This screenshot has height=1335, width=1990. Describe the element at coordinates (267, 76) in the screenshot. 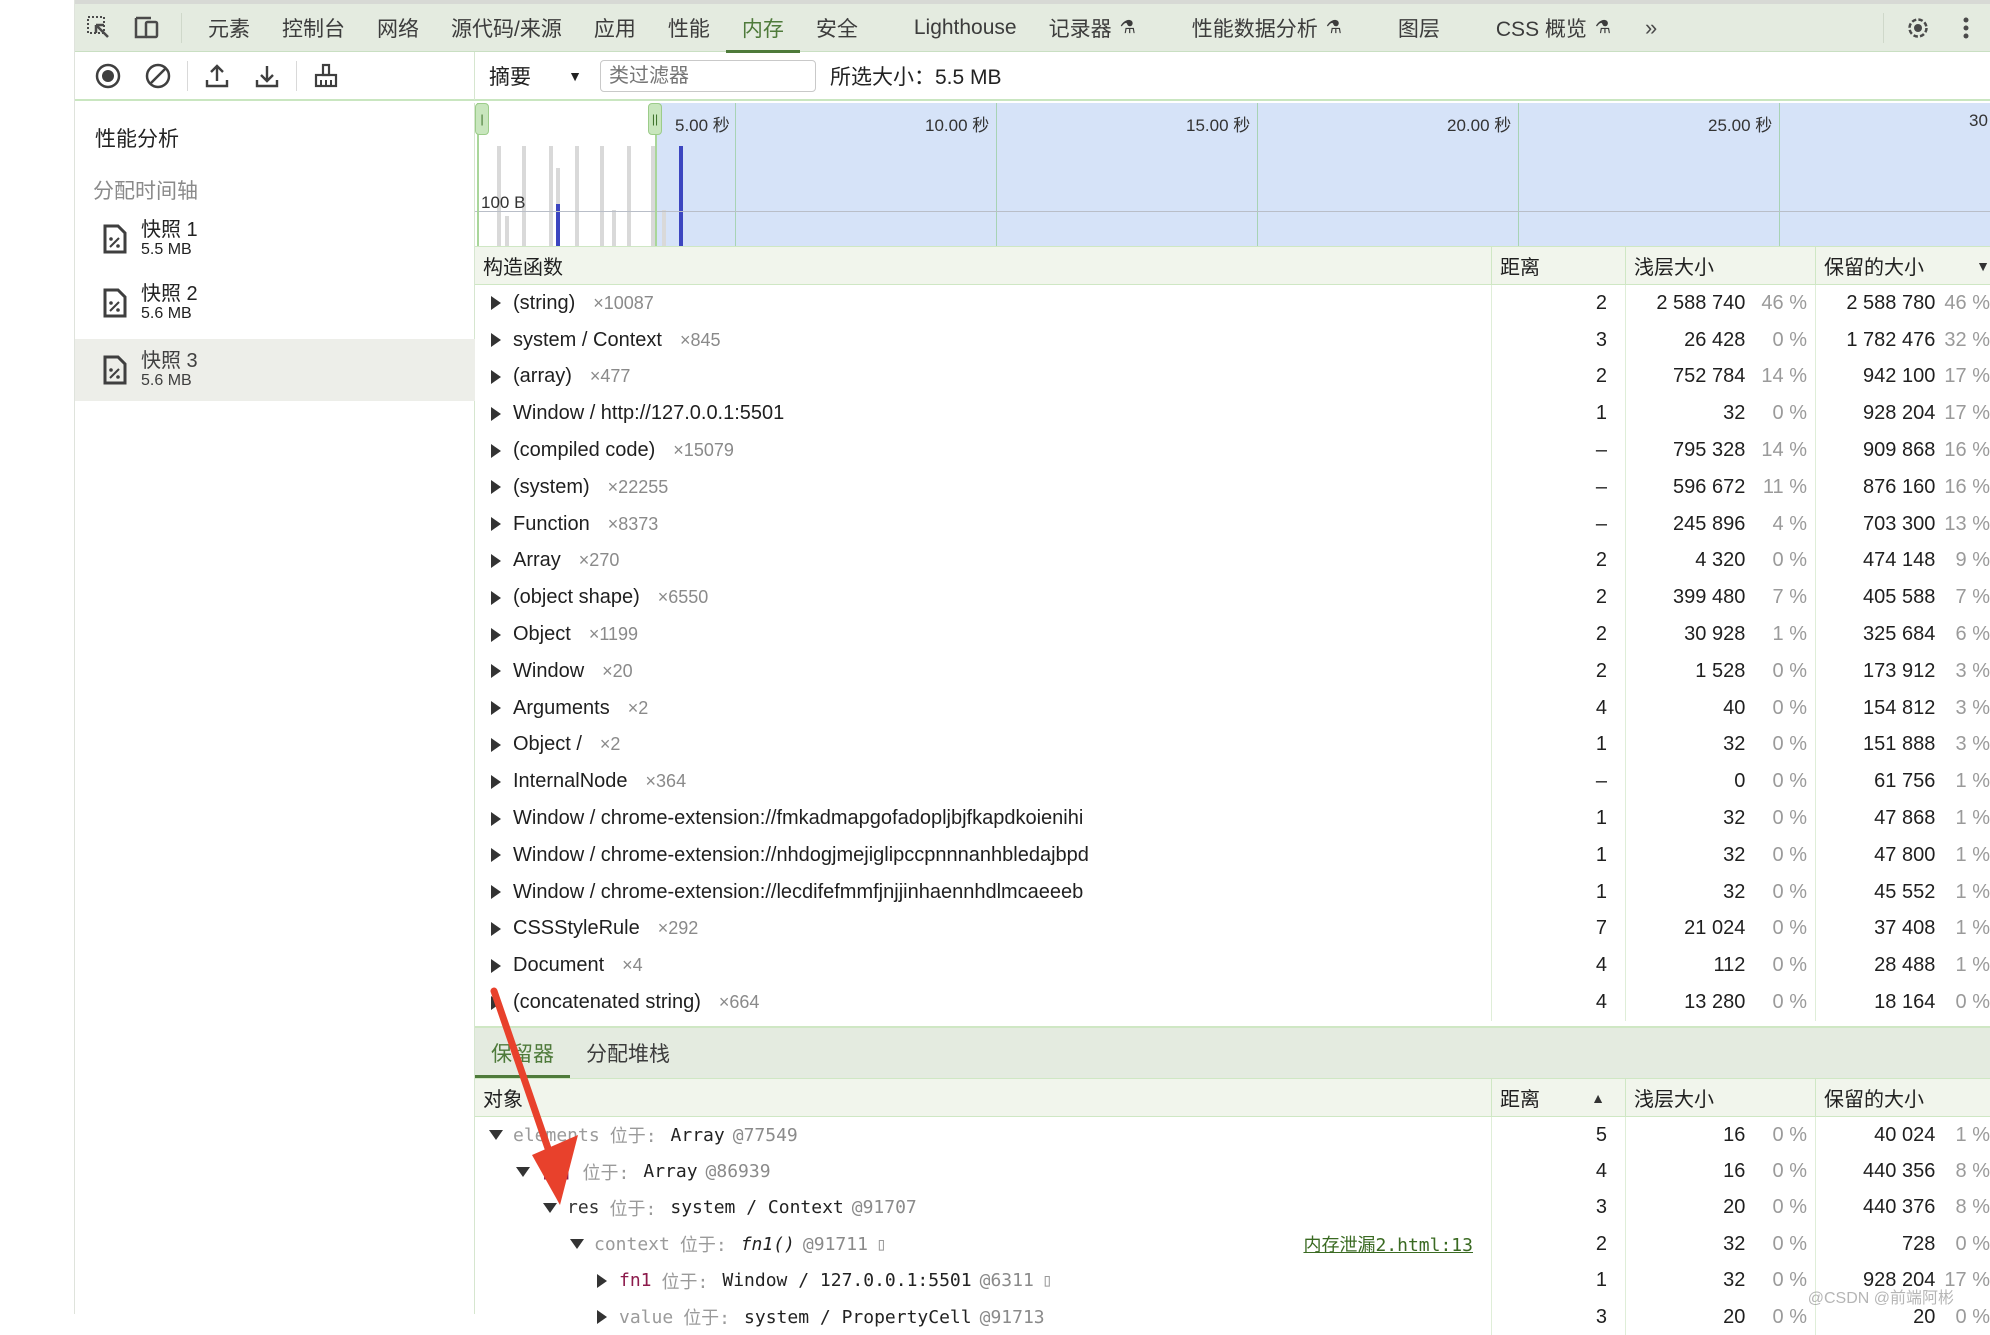

I see `download-icon` at that location.